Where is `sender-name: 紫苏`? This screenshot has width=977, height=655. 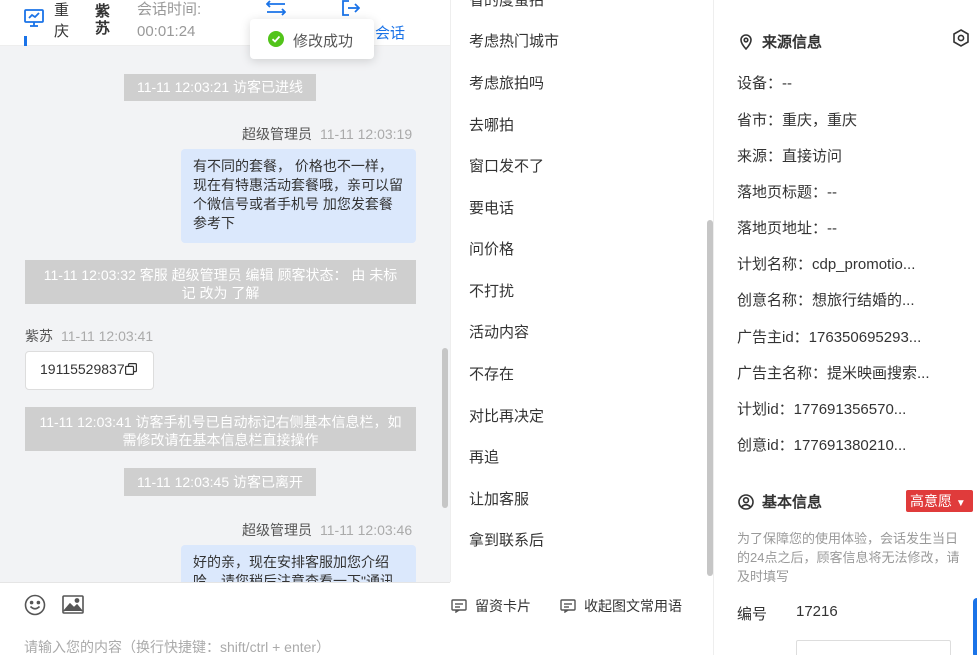 sender-name: 紫苏 is located at coordinates (39, 336).